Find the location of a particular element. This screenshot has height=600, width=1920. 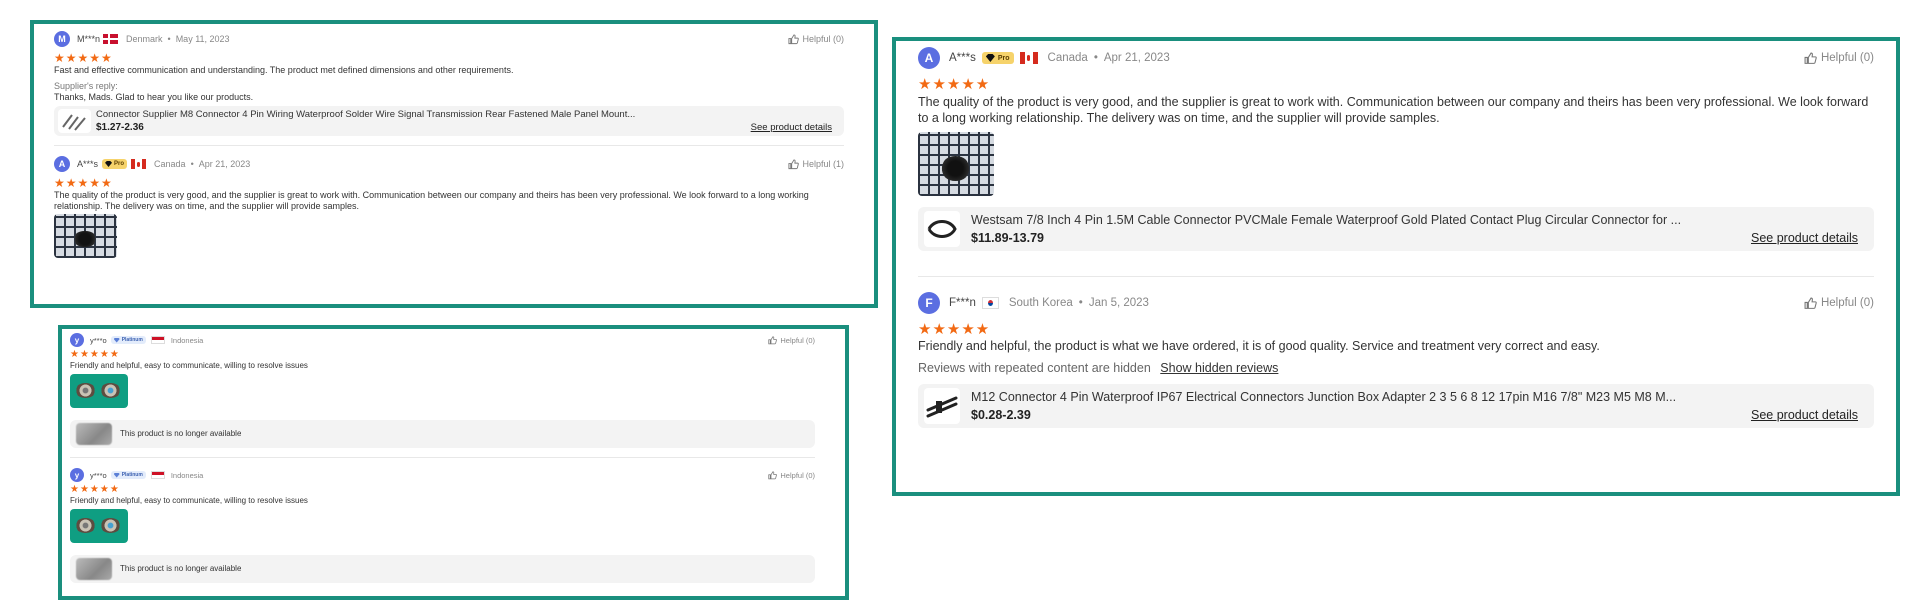

connector-icon is located at coordinates (942, 407).